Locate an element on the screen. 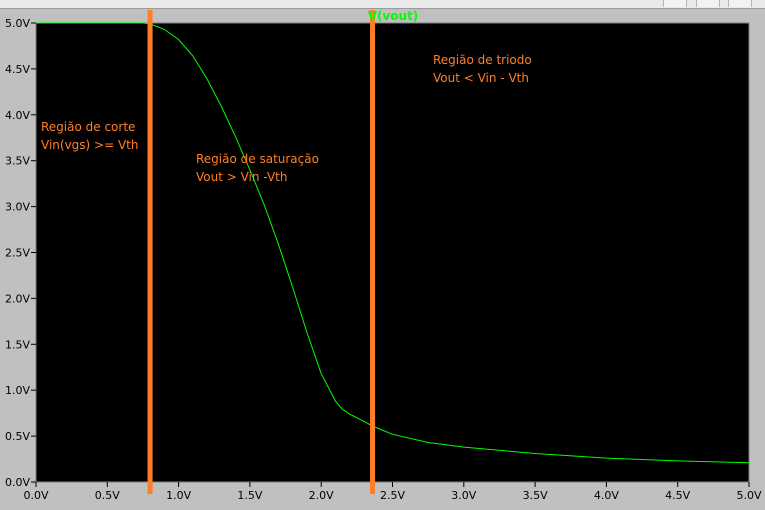  x-tick-label: 2.0V is located at coordinates (321, 495).